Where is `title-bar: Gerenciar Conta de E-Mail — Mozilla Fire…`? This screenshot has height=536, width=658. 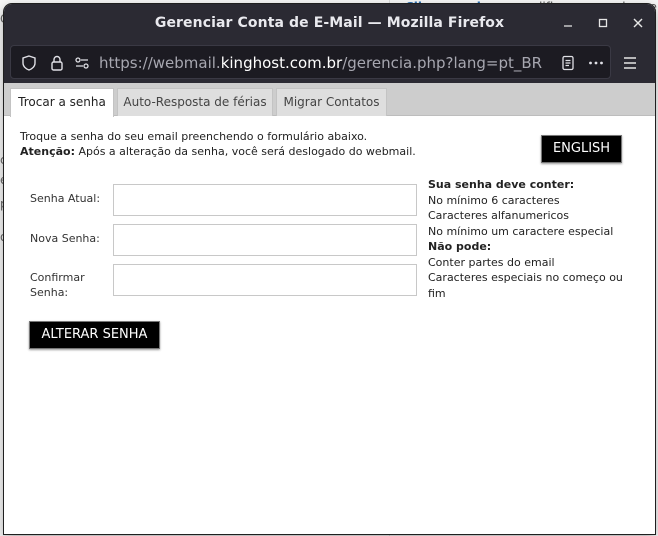 title-bar: Gerenciar Conta de E-Mail — Mozilla Fire… is located at coordinates (329, 23).